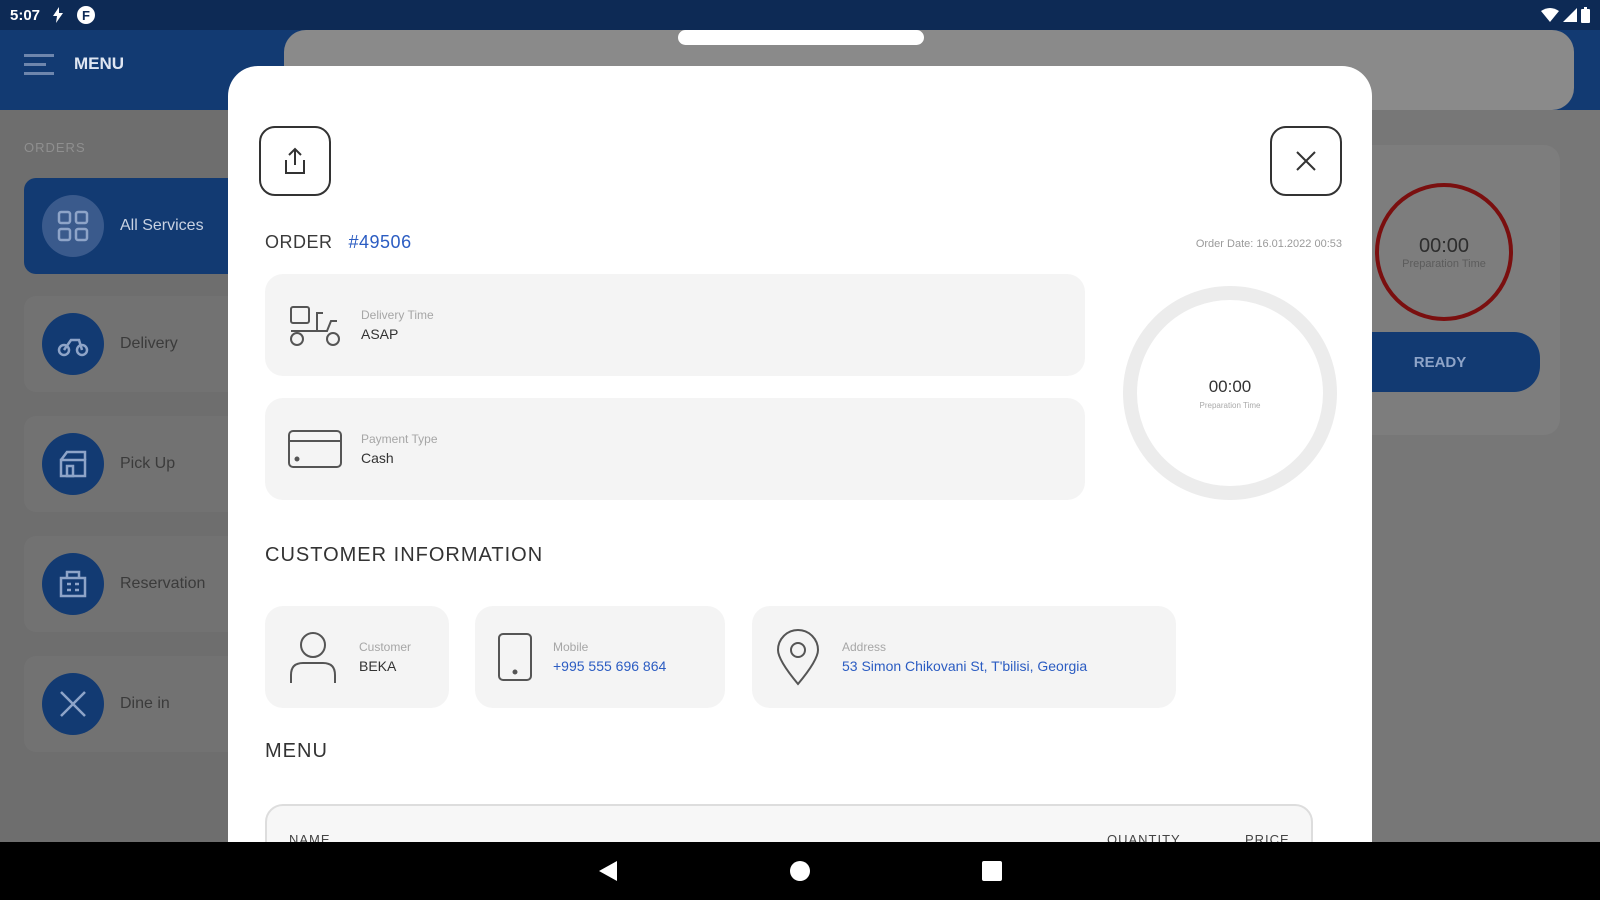 This screenshot has width=1600, height=900. What do you see at coordinates (1550, 15) in the screenshot?
I see `wifi-icon` at bounding box center [1550, 15].